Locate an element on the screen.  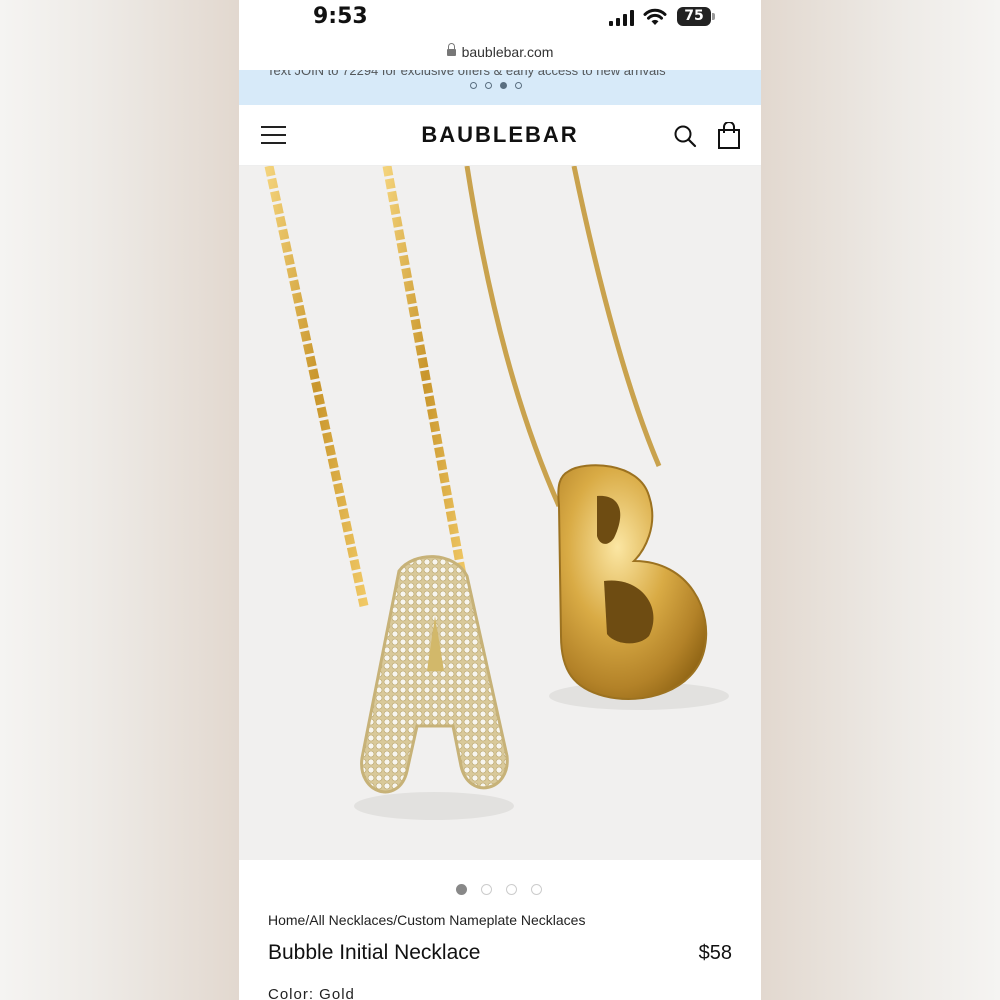
promo-dot-active is located at coordinates (503, 85).